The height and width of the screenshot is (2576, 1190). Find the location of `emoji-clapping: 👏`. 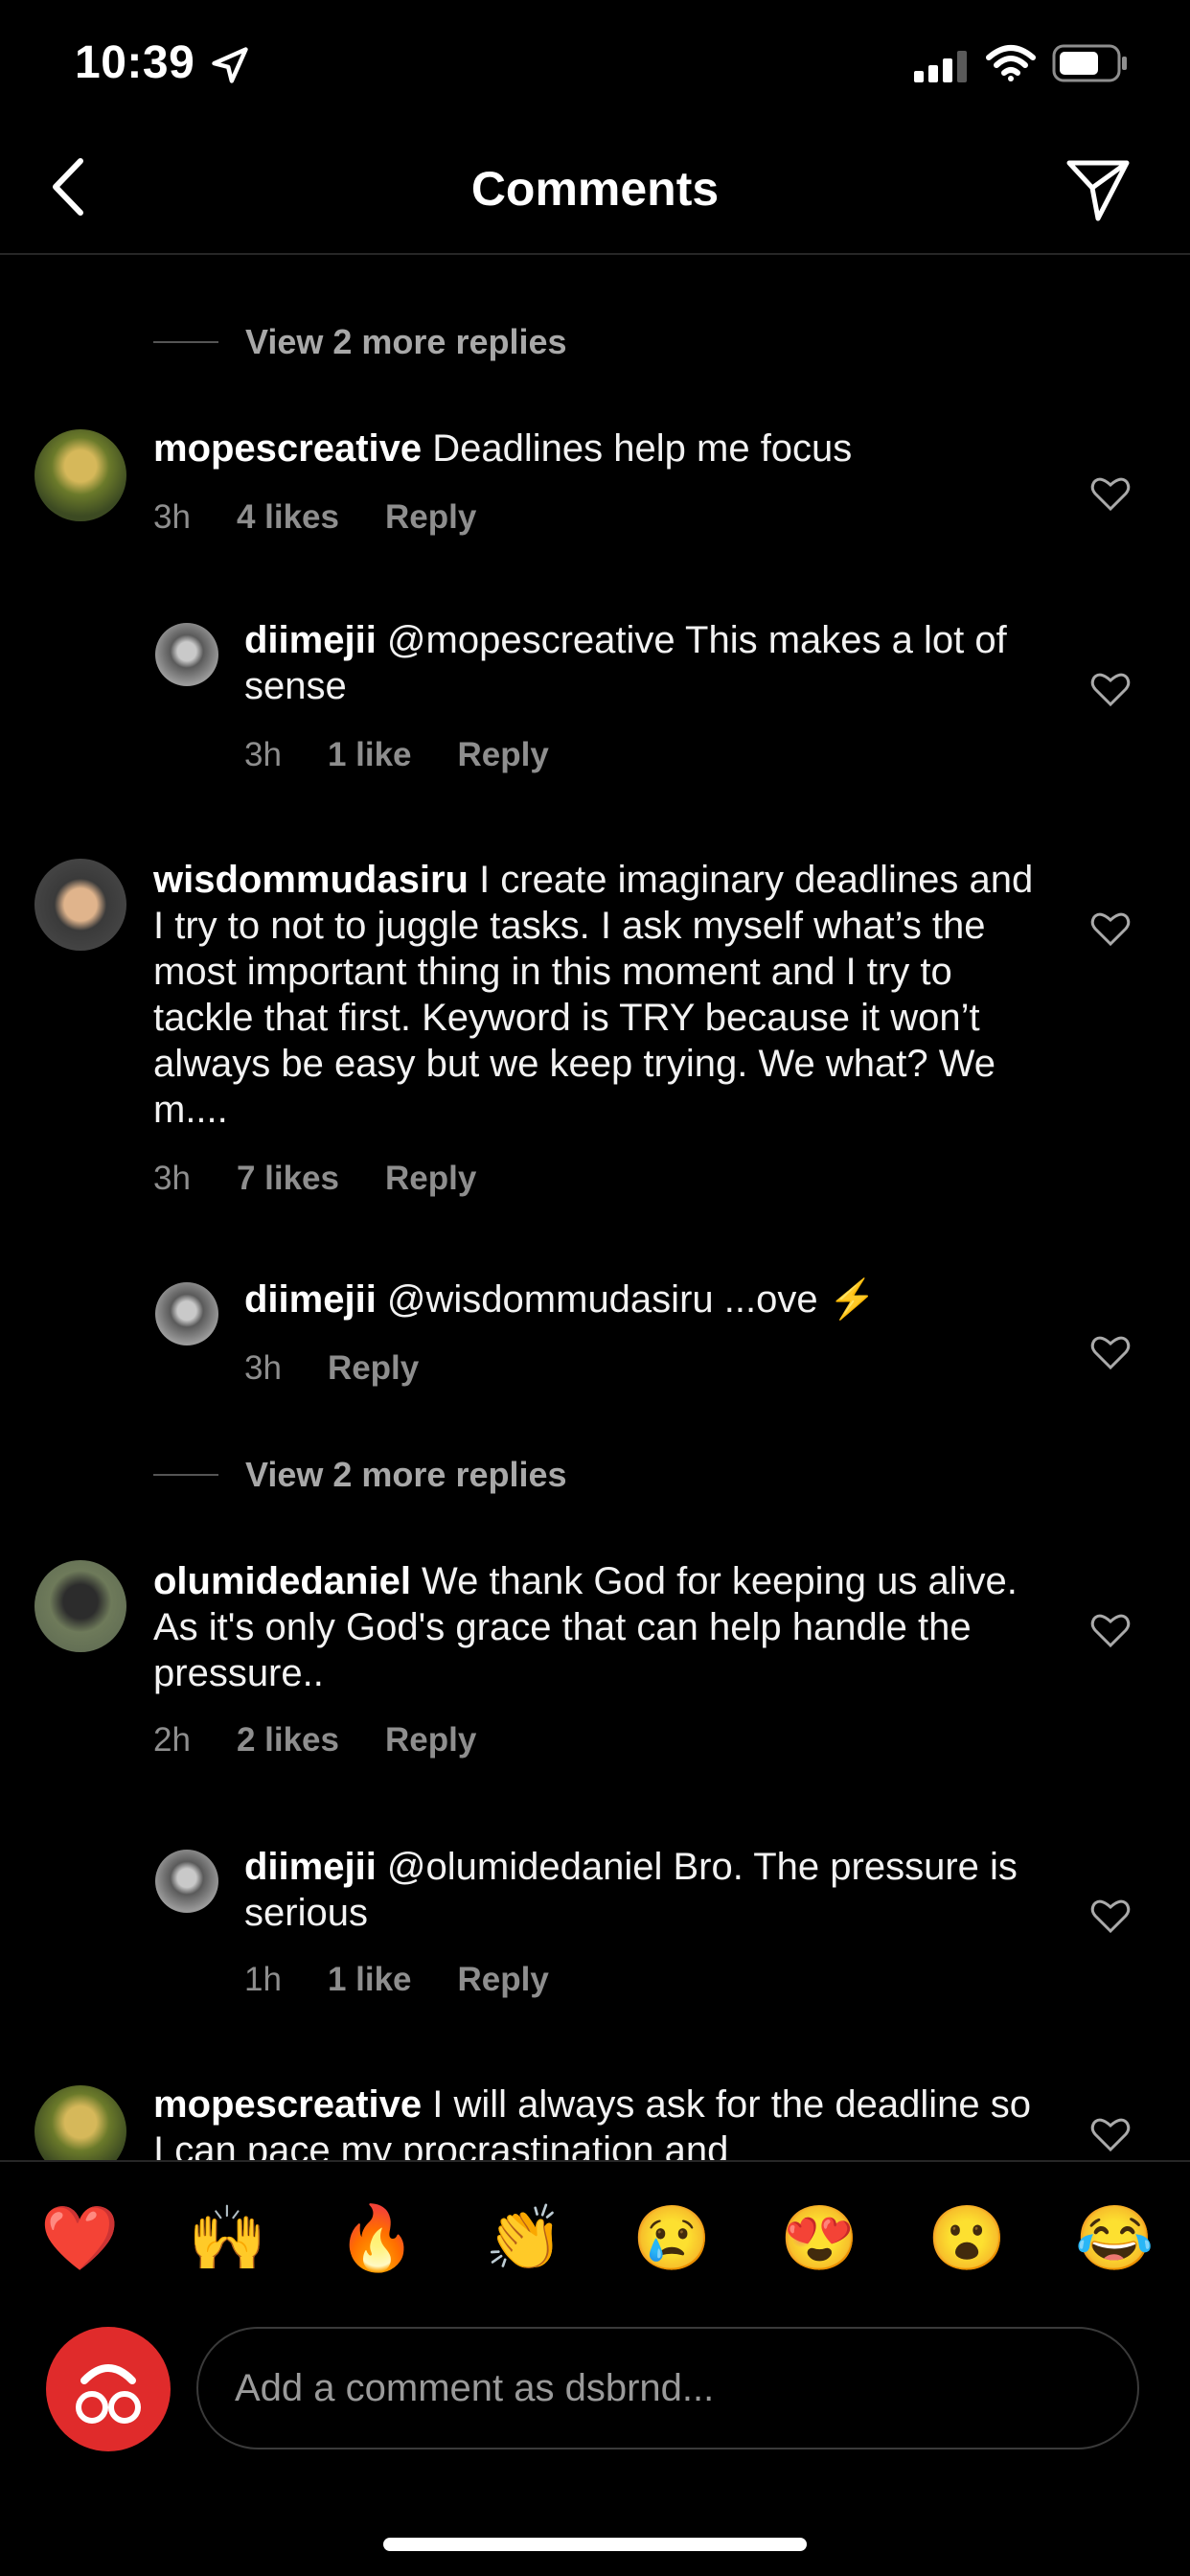

emoji-clapping: 👏 is located at coordinates (524, 2237).